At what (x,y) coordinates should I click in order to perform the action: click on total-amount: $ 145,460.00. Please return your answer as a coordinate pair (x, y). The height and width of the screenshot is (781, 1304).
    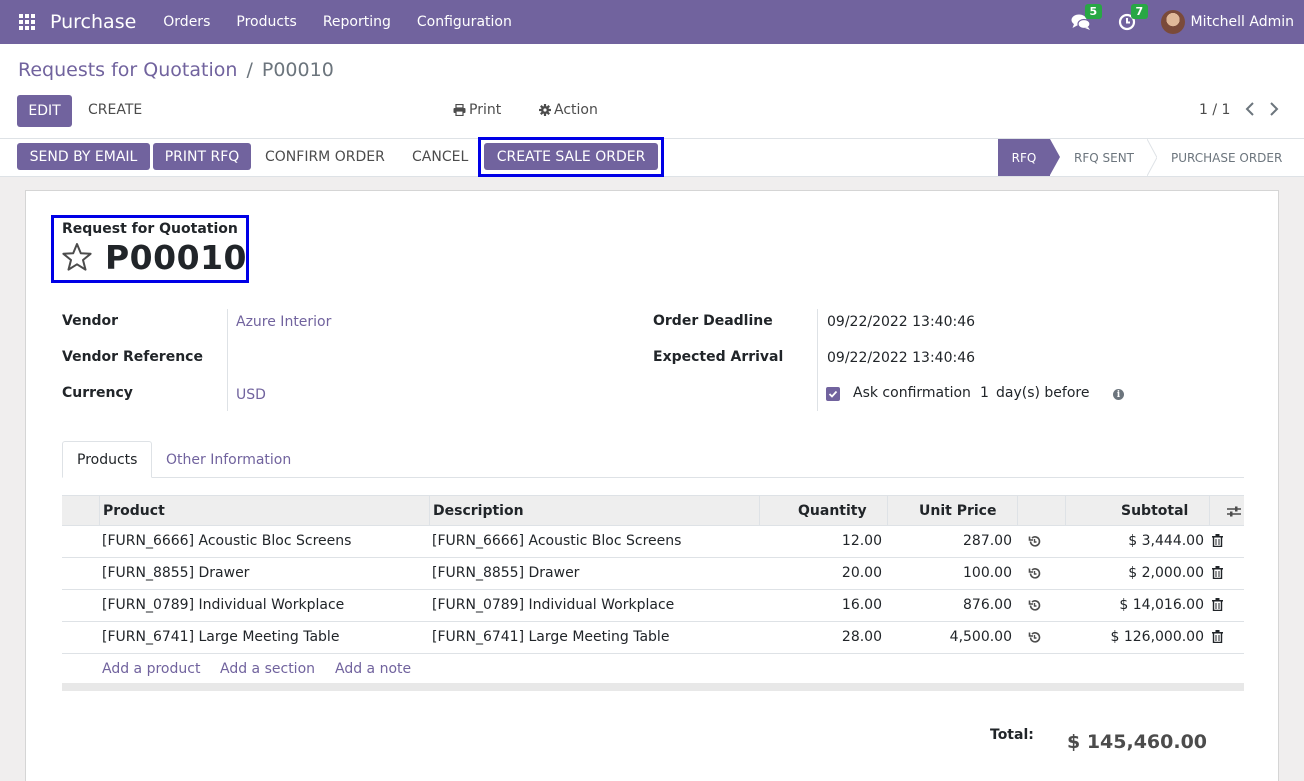
    Looking at the image, I should click on (1137, 742).